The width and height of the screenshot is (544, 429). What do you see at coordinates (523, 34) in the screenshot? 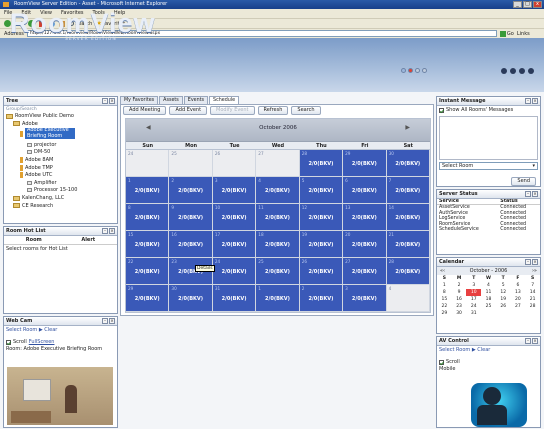
I see `links-button: Links` at bounding box center [523, 34].